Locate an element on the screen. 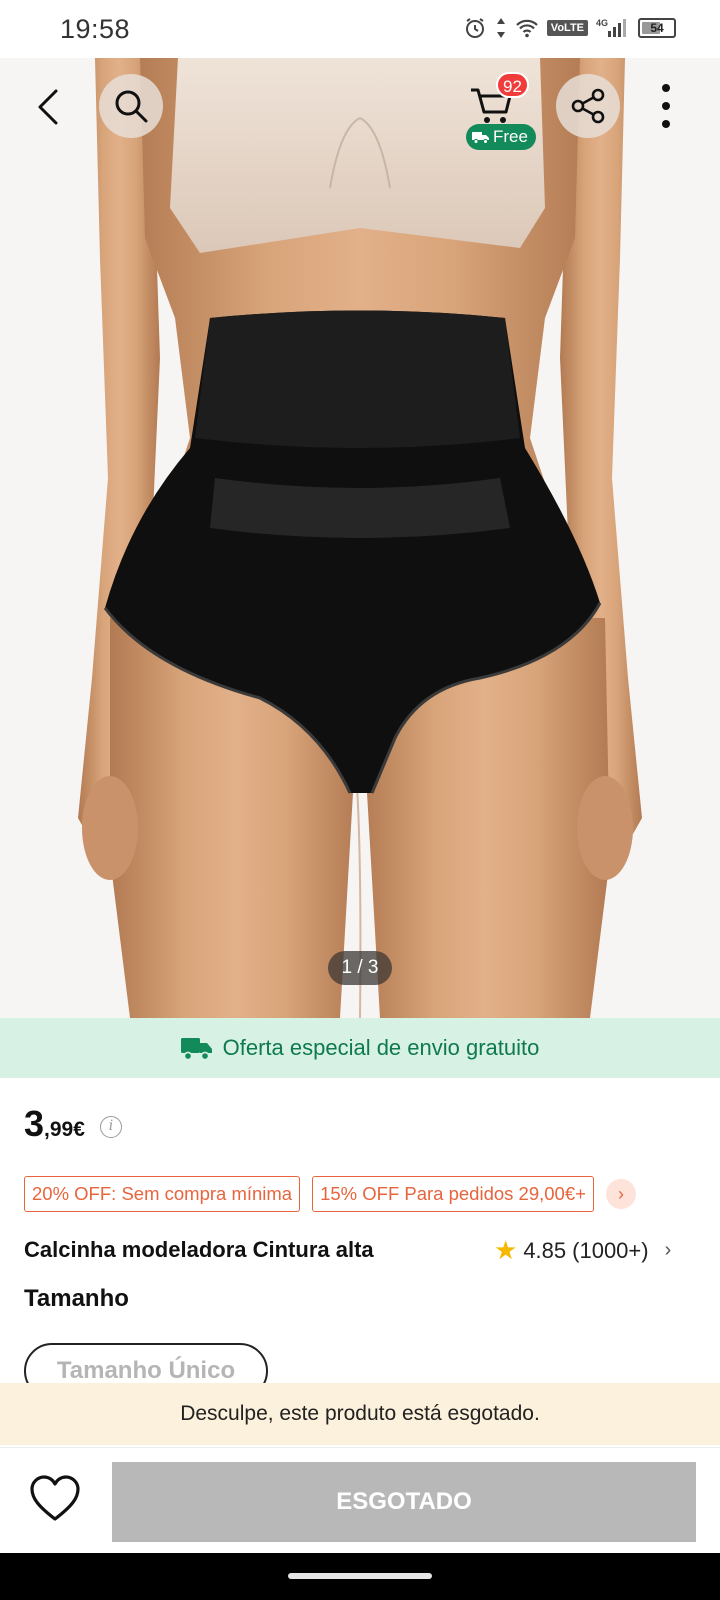 The image size is (720, 1600). bottom-action-bar: ESGOTADO is located at coordinates (360, 1500).